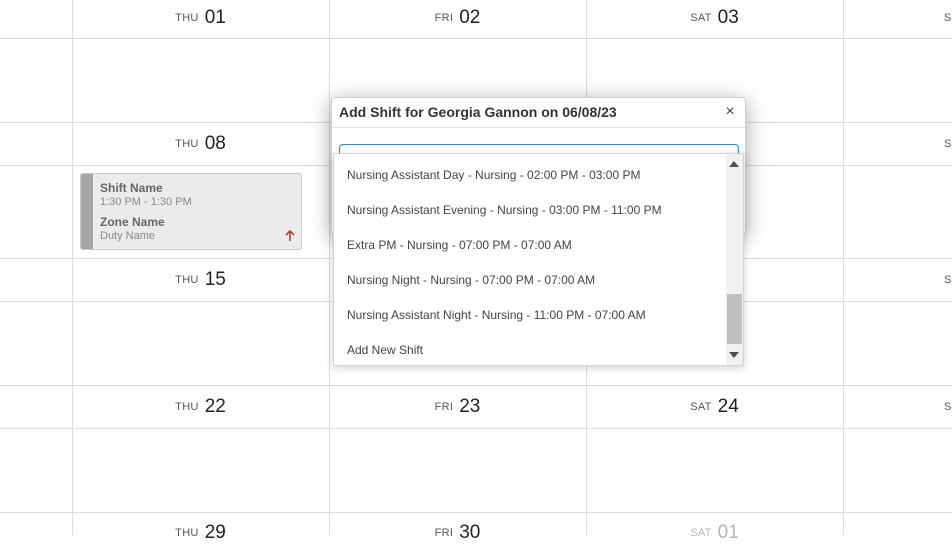  Describe the element at coordinates (478, 112) in the screenshot. I see `modal-title: Add Shift for Georgia Gannon on 06/08/23` at that location.